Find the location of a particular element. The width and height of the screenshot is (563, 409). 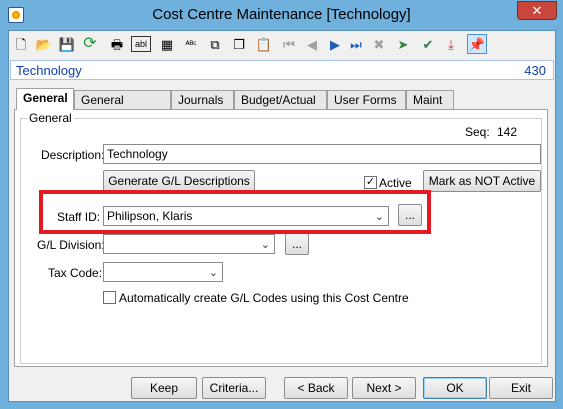

close-button: ✕ is located at coordinates (537, 10).